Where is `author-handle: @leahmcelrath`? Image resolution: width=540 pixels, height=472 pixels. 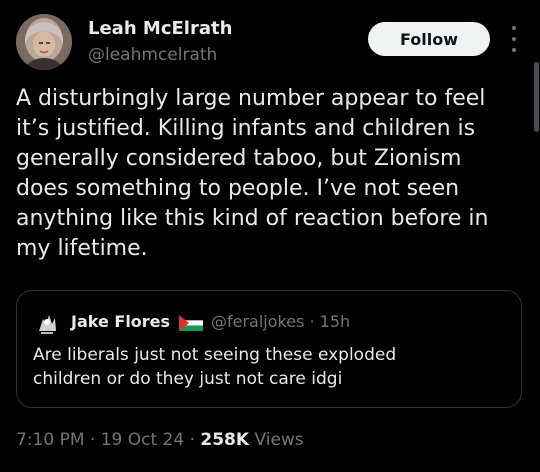 author-handle: @leahmcelrath is located at coordinates (152, 55).